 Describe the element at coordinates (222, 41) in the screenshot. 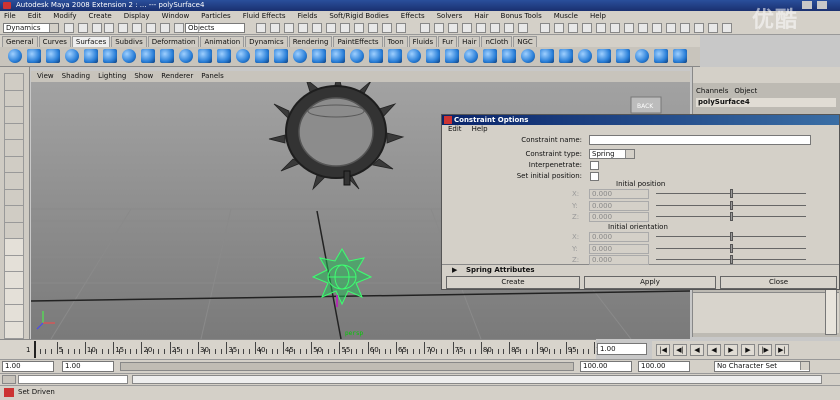

I see `shelf-tab-animation: Animation` at that location.